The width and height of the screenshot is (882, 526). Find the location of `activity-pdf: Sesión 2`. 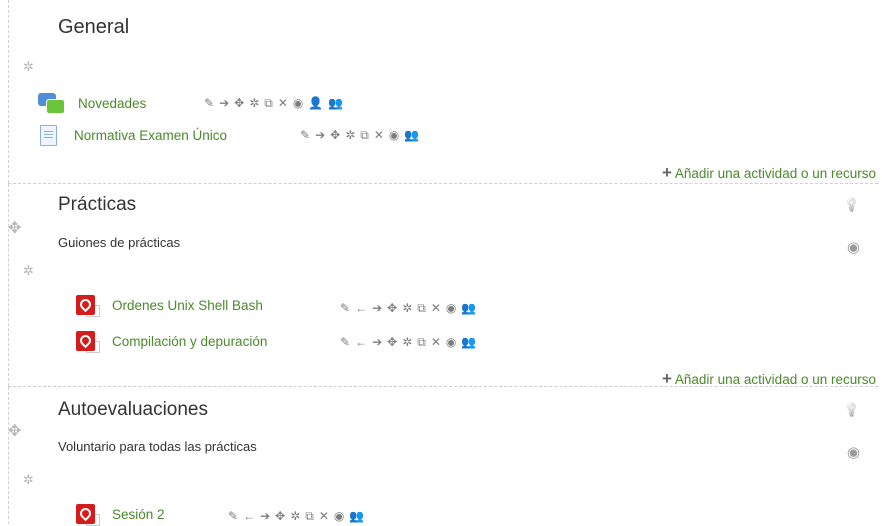

activity-pdf: Sesión 2 is located at coordinates (120, 514).